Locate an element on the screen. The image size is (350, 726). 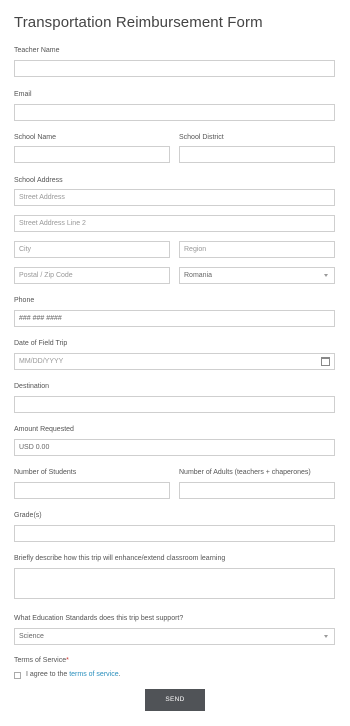
agree-period: . is located at coordinates (119, 674).